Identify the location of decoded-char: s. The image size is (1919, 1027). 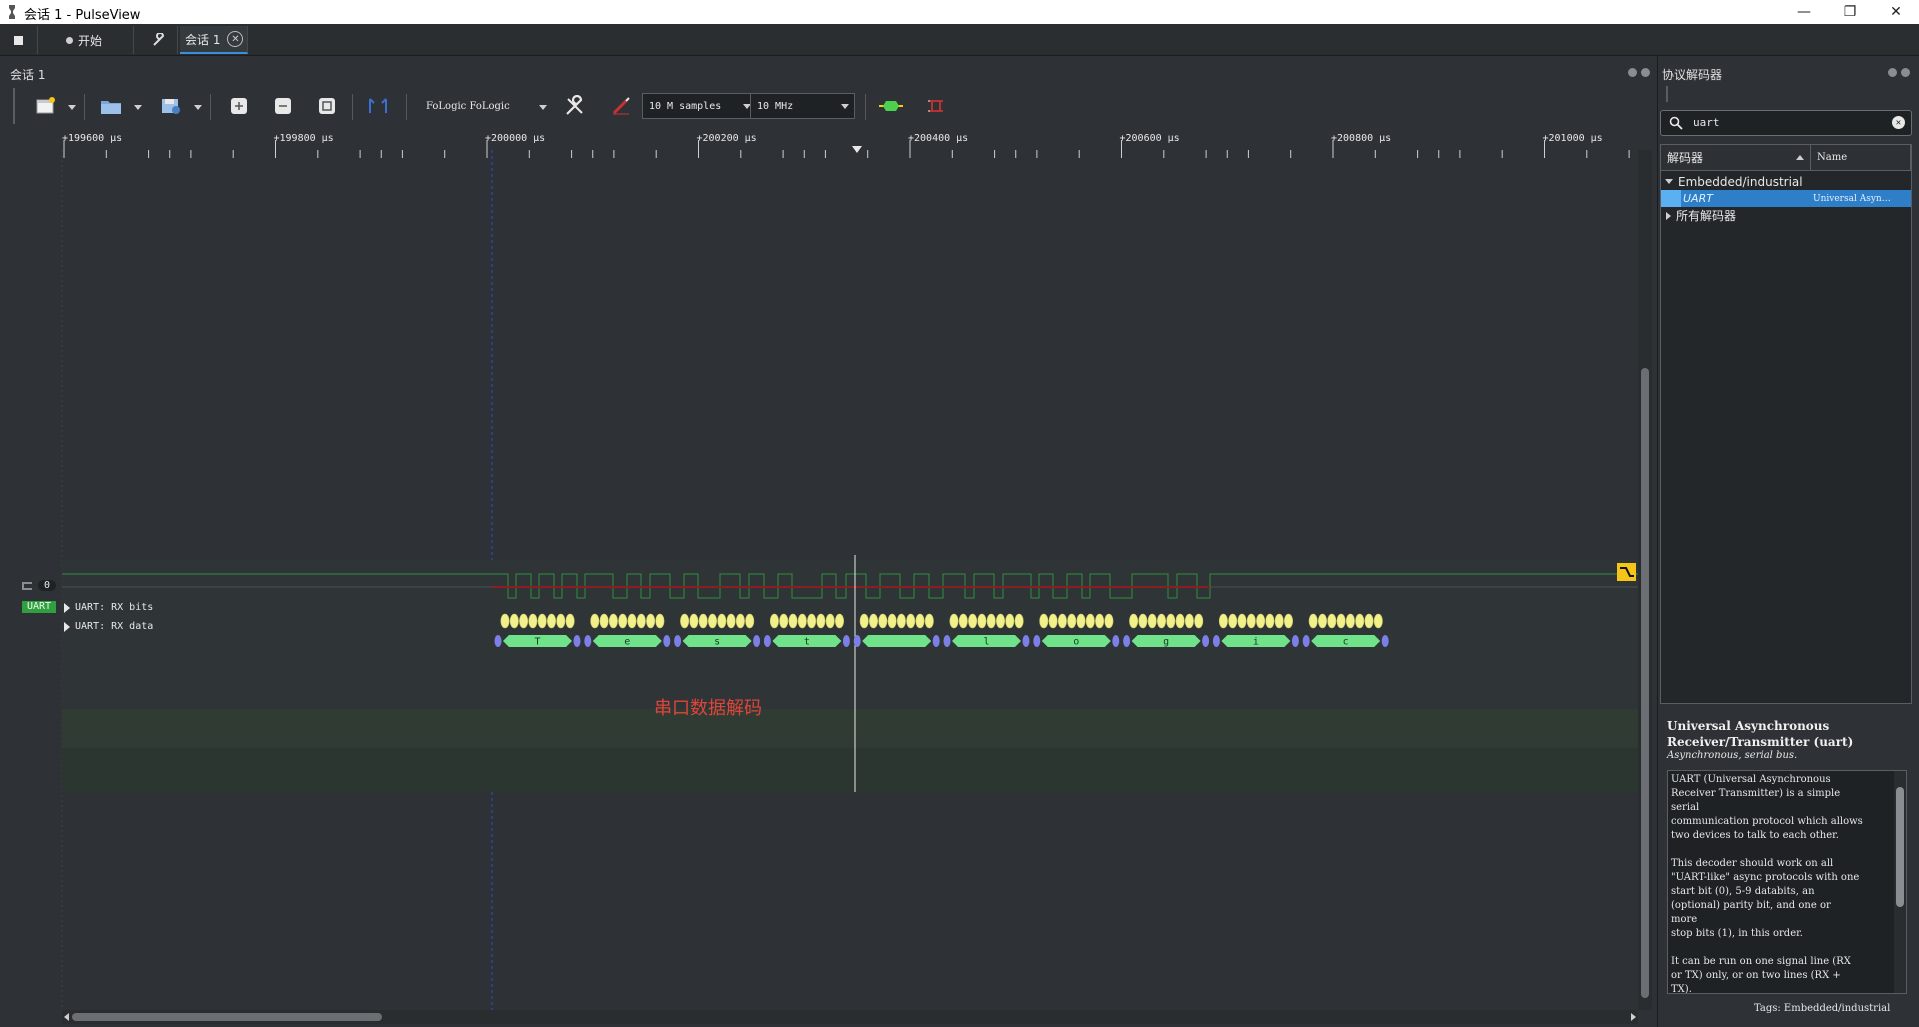
(717, 642).